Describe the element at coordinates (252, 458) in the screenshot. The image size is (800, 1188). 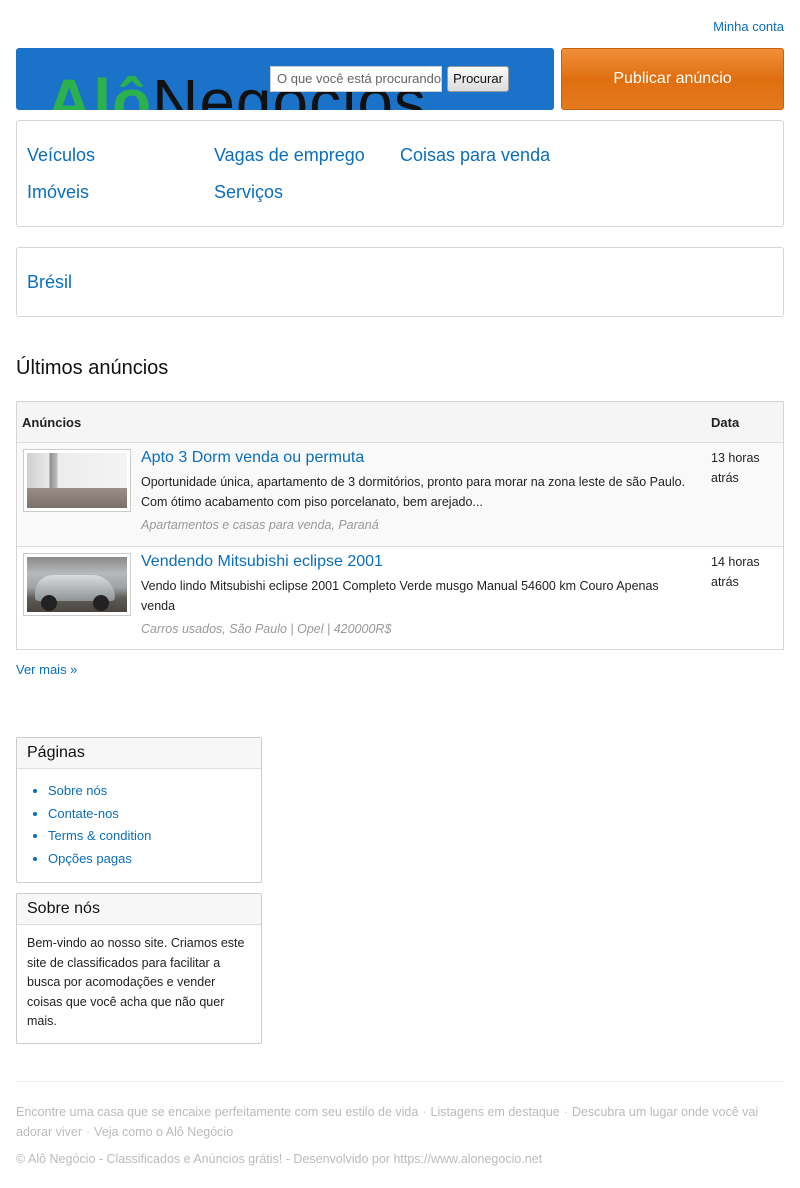
I see `ad-title-link: Apto 3 Dorm venda ou permuta` at that location.